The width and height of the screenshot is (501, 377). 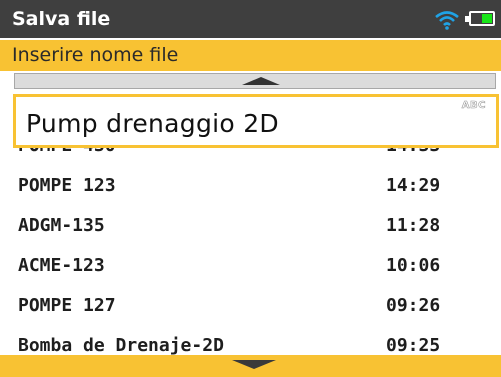 I want to click on battery-icon, so click(x=480, y=18).